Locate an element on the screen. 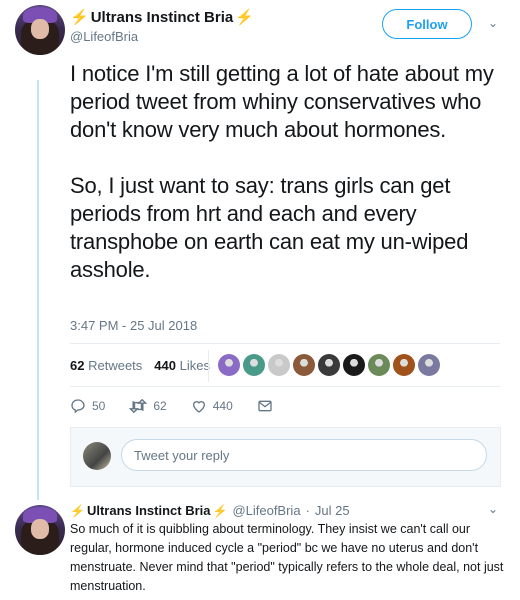  retweet-count: 62 is located at coordinates (160, 406).